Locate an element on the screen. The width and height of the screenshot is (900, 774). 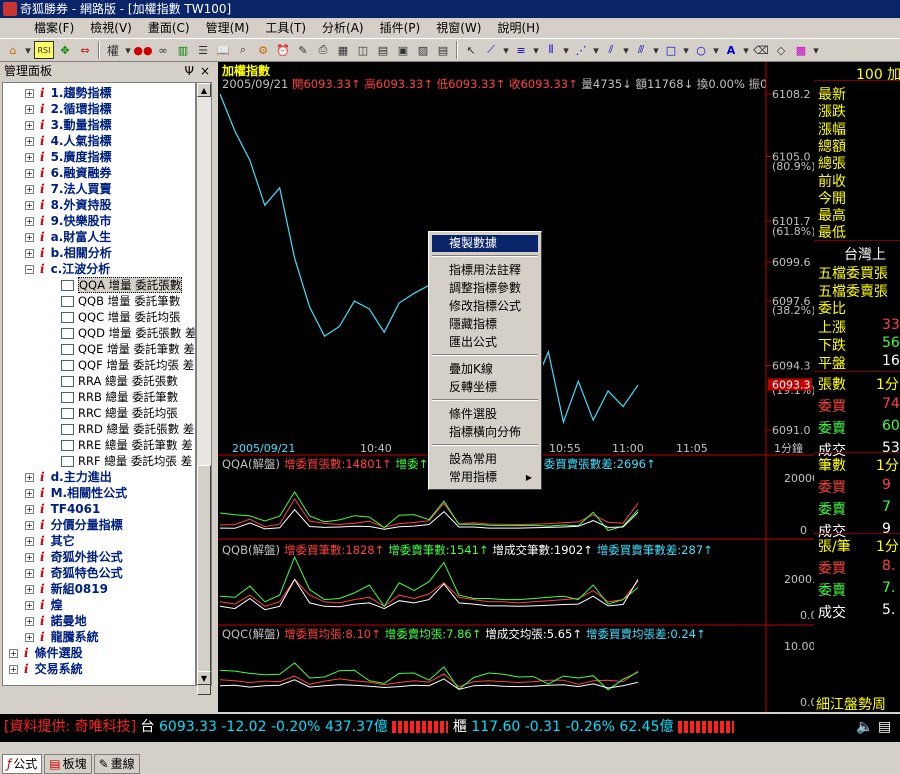
close-icon: × is located at coordinates (205, 71).